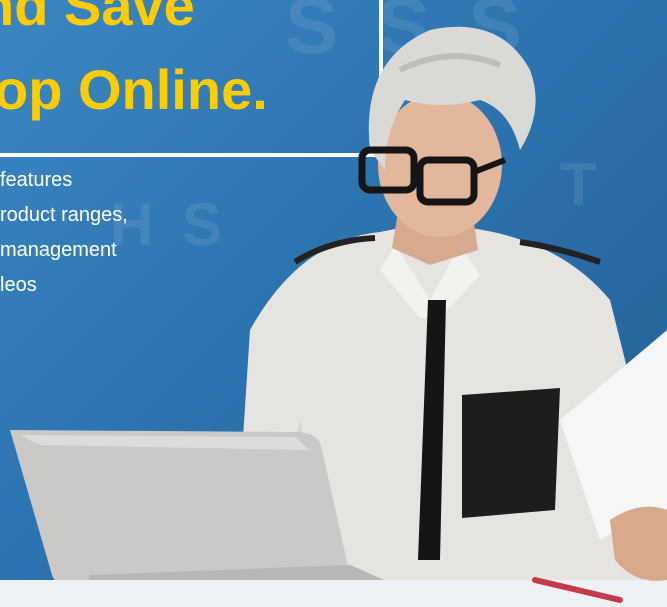  Describe the element at coordinates (333, 593) in the screenshot. I see `desk` at that location.